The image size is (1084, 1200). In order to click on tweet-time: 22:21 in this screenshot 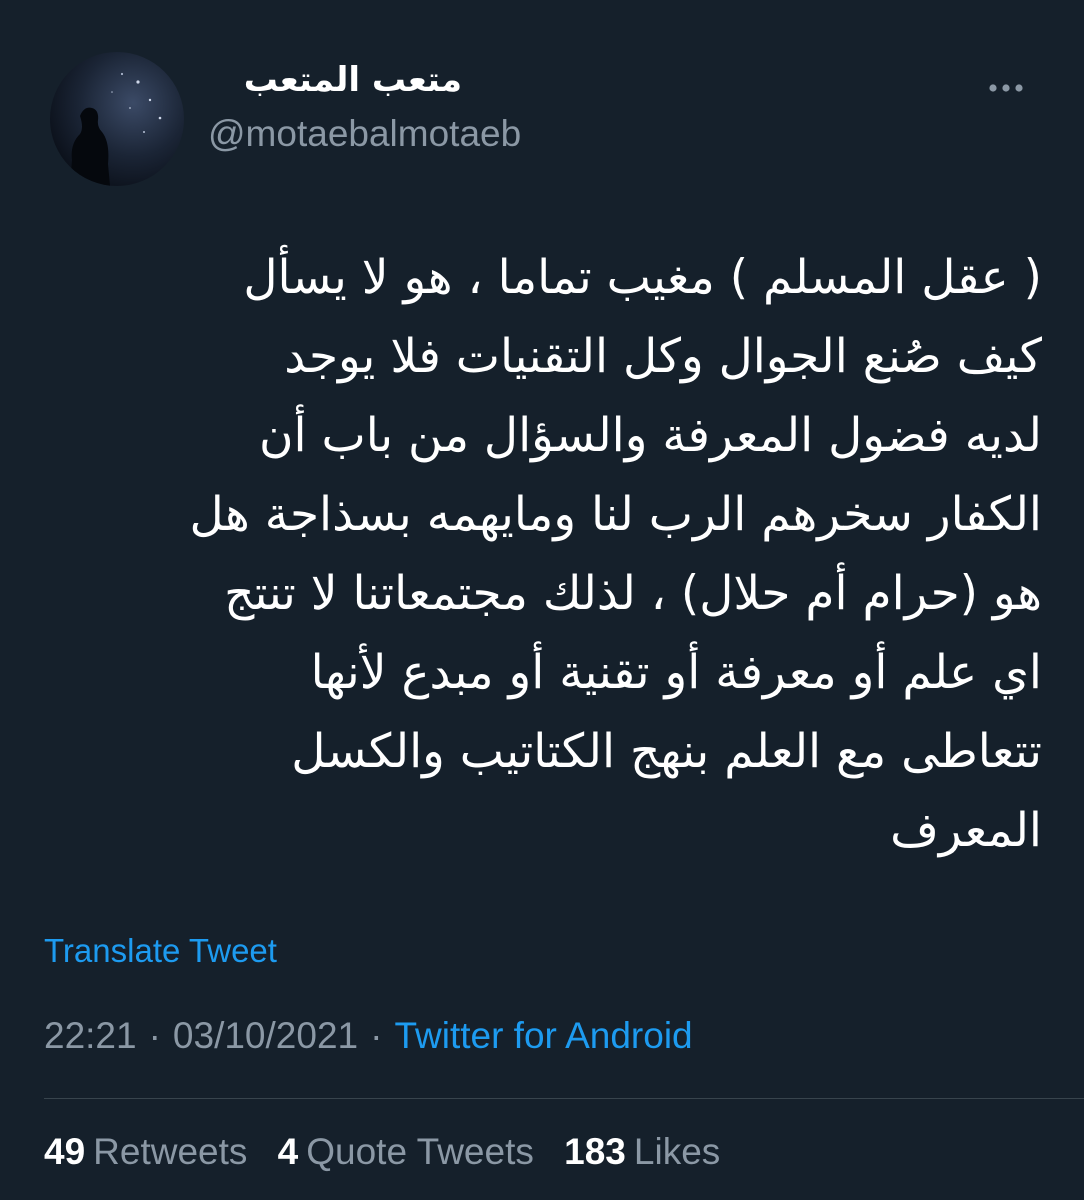, I will do `click(90, 1035)`.